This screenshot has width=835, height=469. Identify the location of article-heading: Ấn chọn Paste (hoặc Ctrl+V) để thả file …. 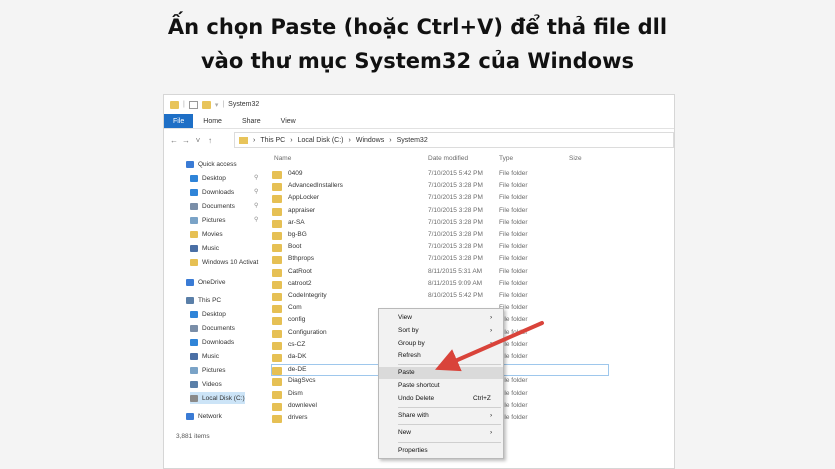
(417, 44).